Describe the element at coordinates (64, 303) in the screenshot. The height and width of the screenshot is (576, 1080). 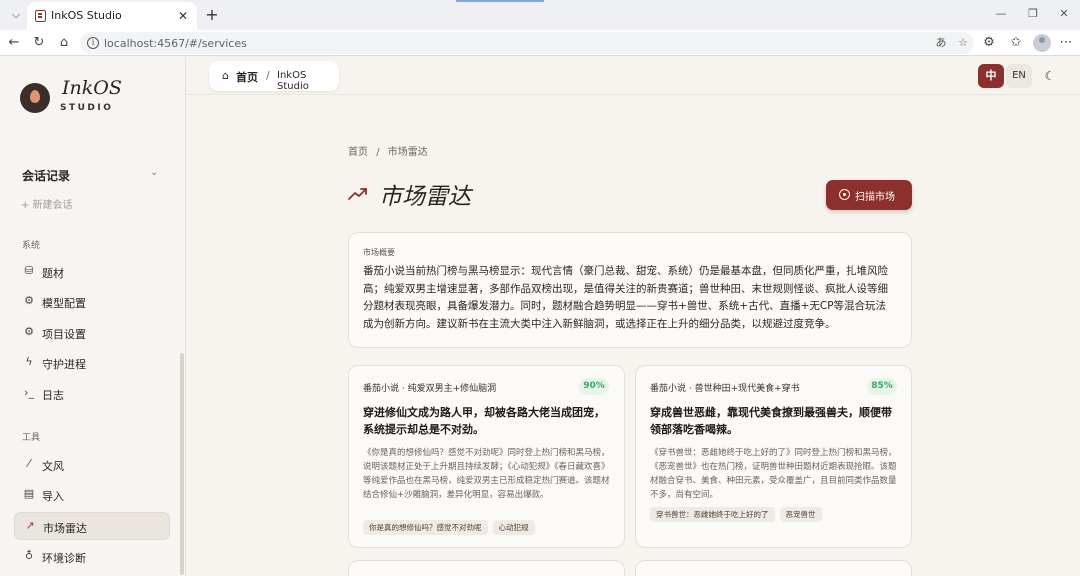
I see `sidebar-item-label: 模型配置` at that location.